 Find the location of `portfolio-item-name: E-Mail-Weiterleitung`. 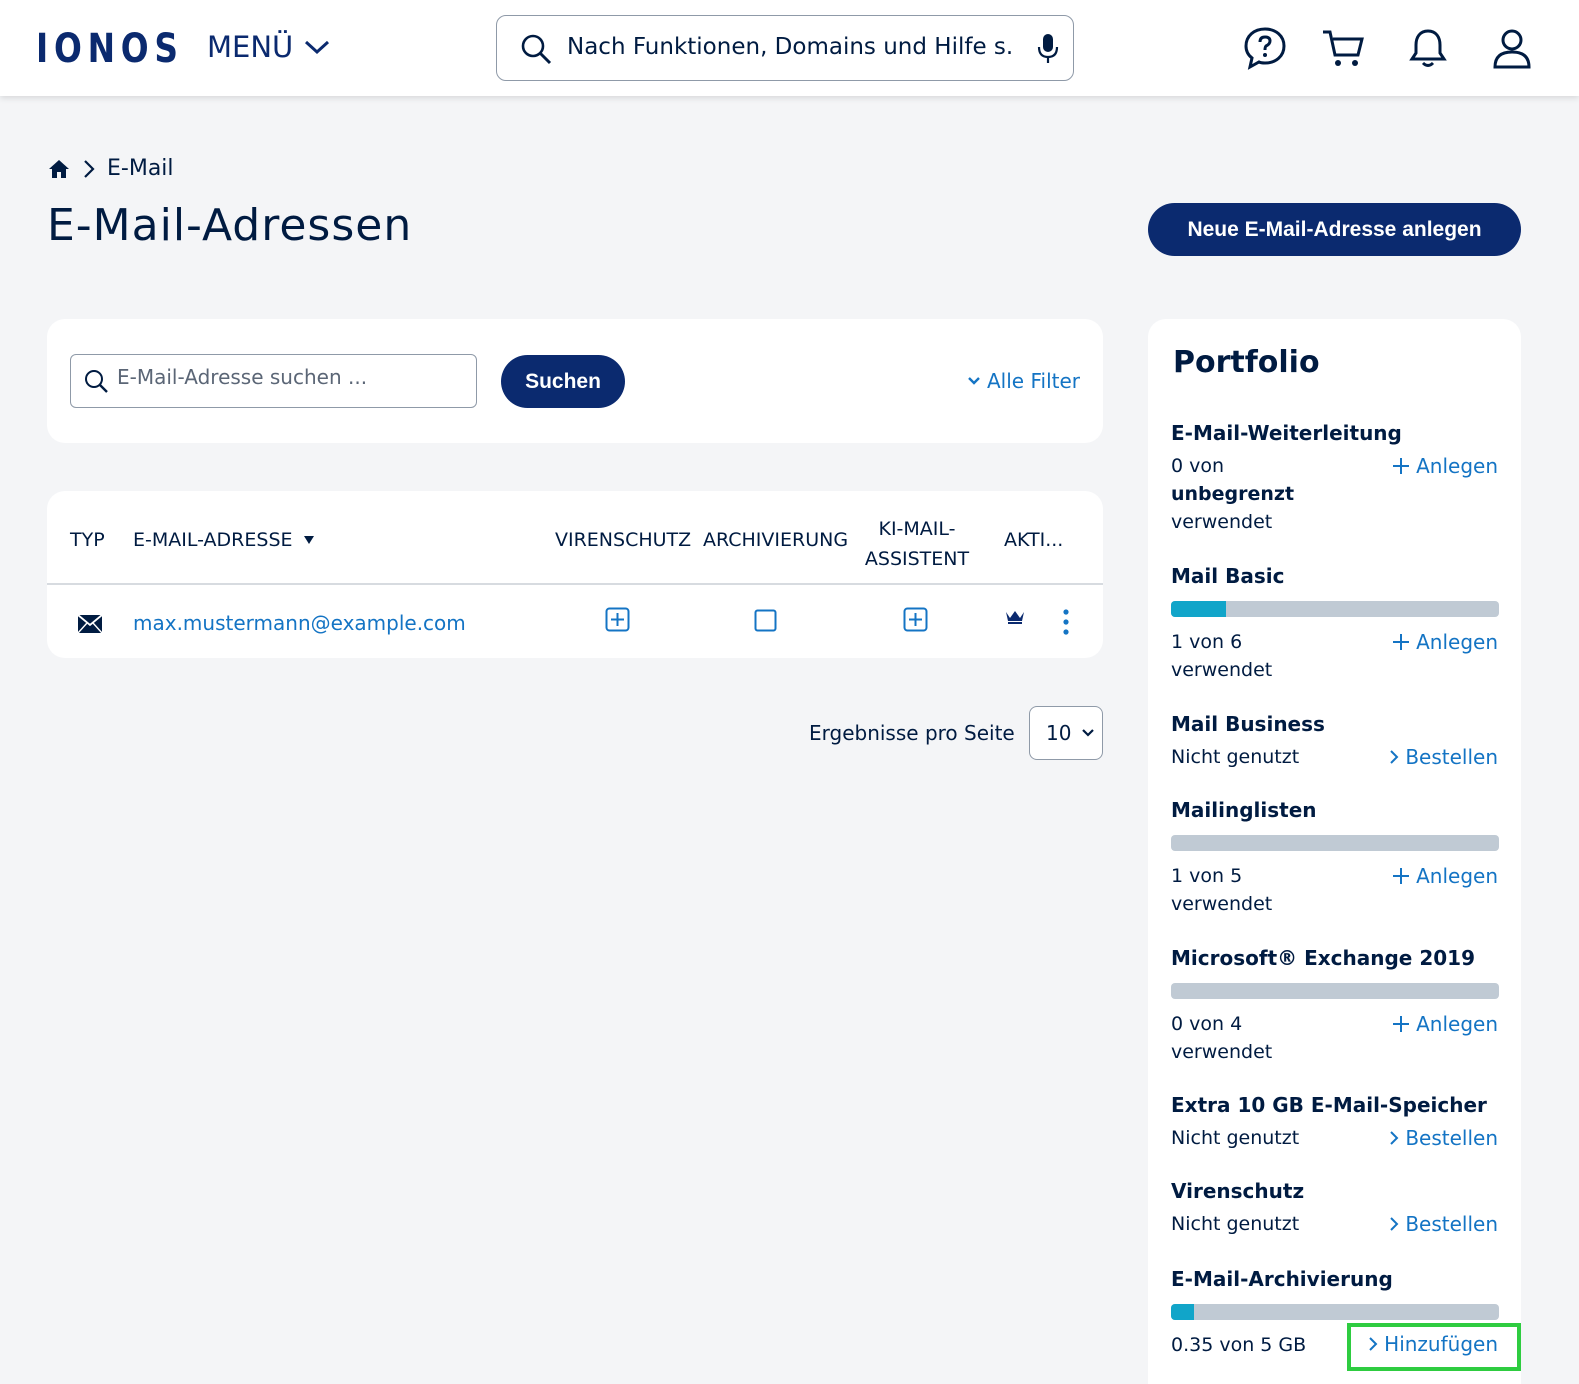

portfolio-item-name: E-Mail-Weiterleitung is located at coordinates (1286, 433).